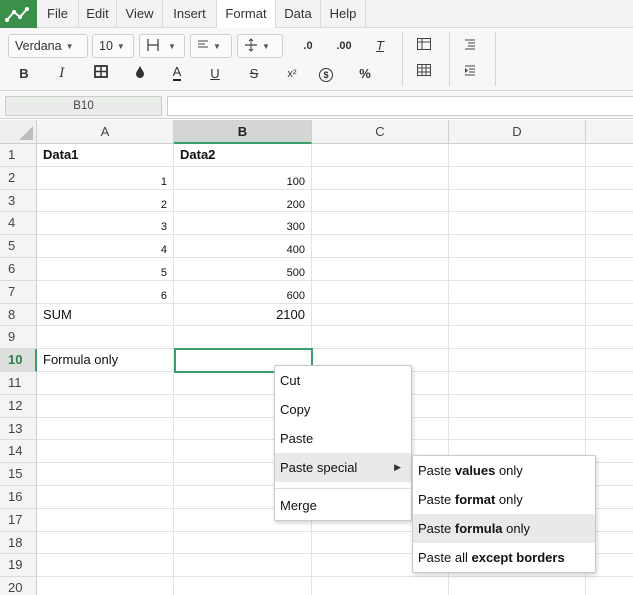  I want to click on menu-item-merge: Merge, so click(343, 505).